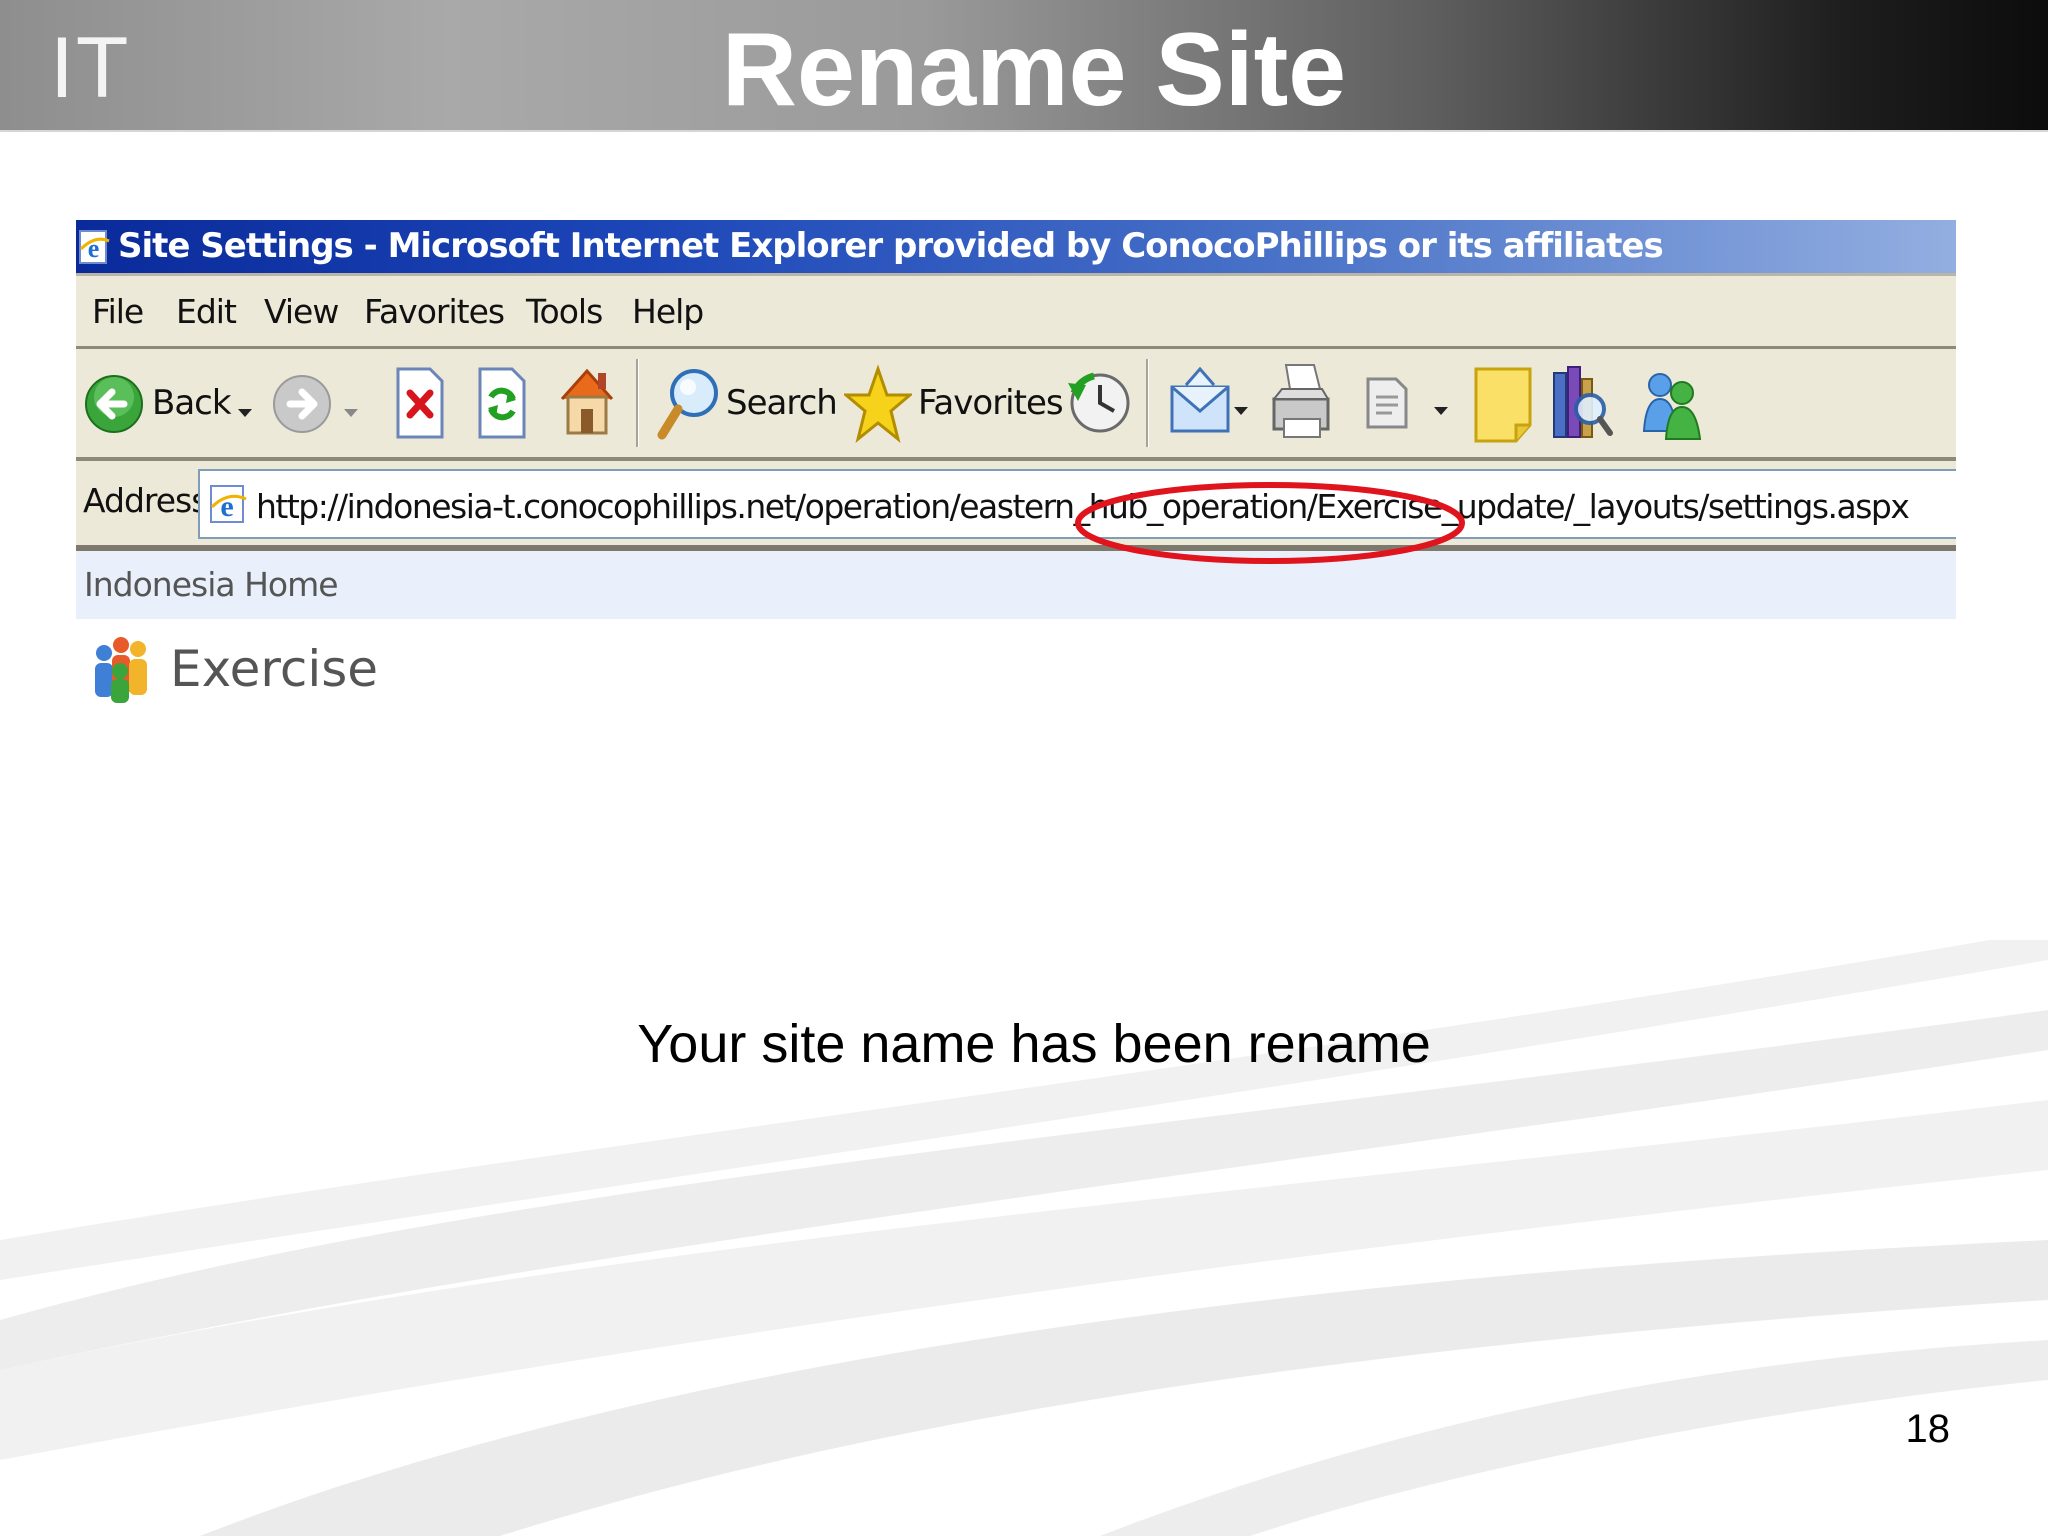 The image size is (2048, 1536). I want to click on menu-favorites: Favorites, so click(434, 312).